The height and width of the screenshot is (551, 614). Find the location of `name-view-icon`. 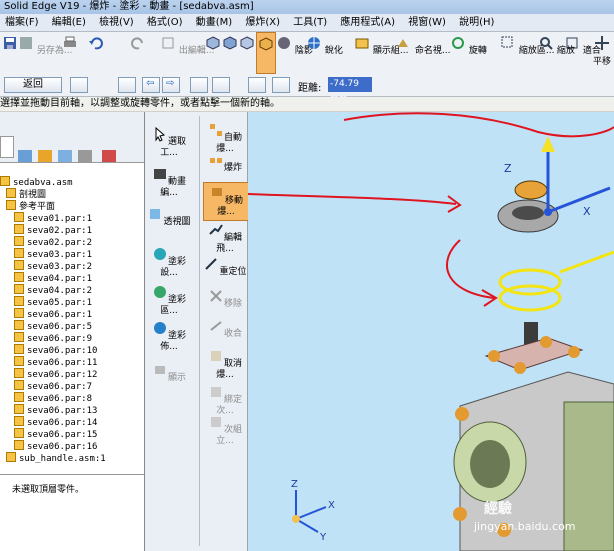

name-view-icon is located at coordinates (403, 43).